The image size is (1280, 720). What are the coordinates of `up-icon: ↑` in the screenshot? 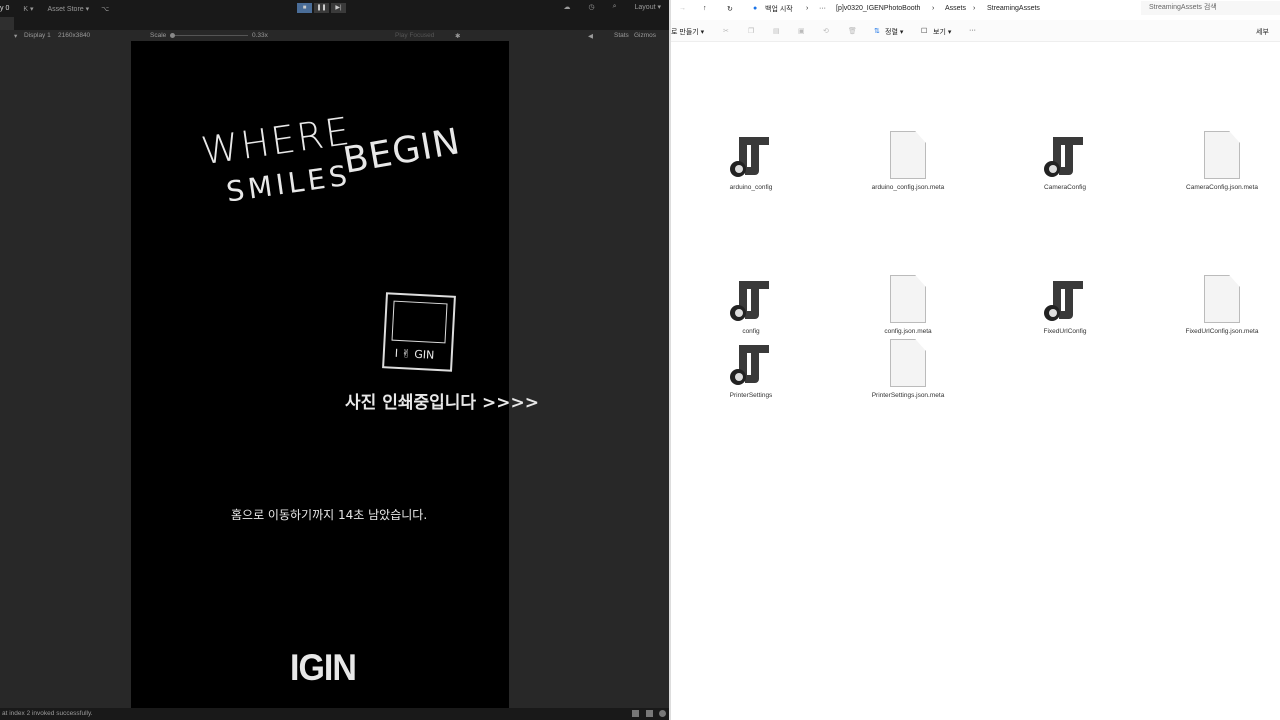 It's located at (705, 8).